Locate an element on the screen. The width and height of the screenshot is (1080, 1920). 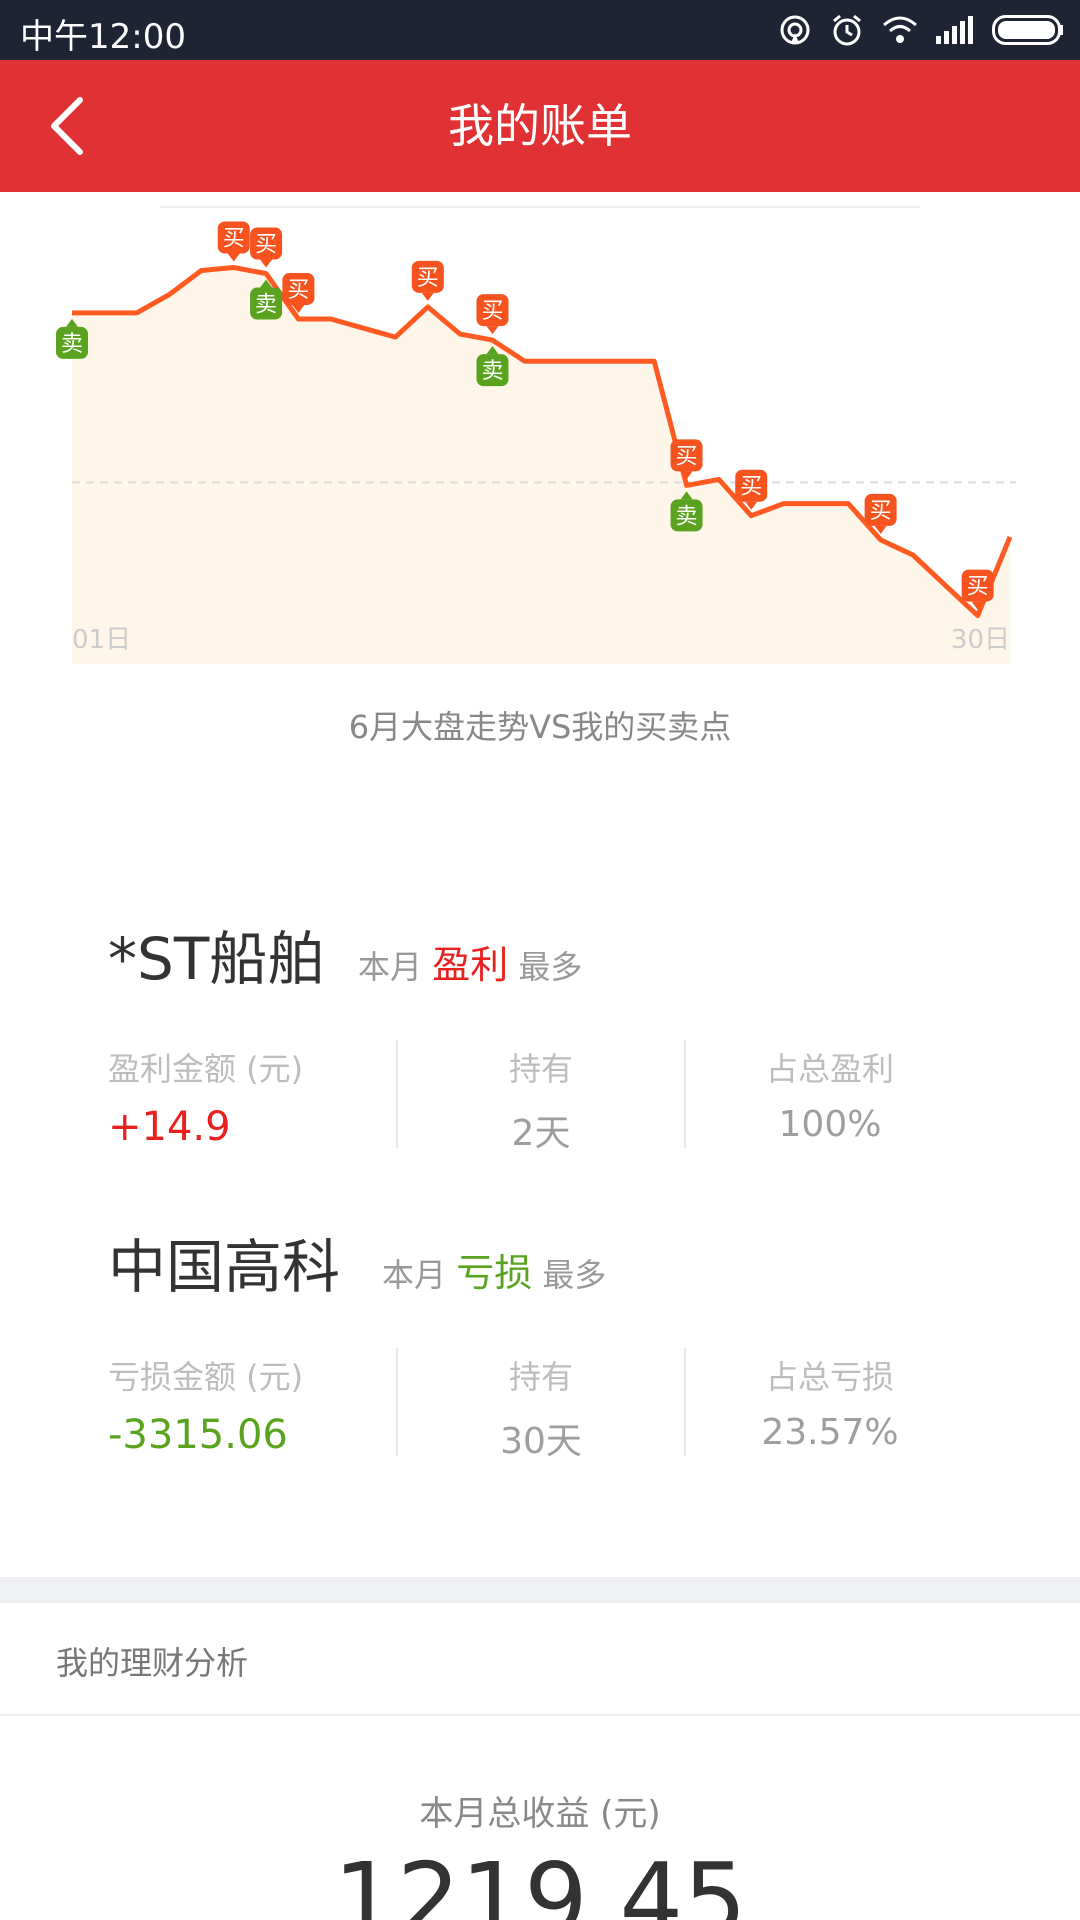
status-bar: 中午12:00 is located at coordinates (540, 30).